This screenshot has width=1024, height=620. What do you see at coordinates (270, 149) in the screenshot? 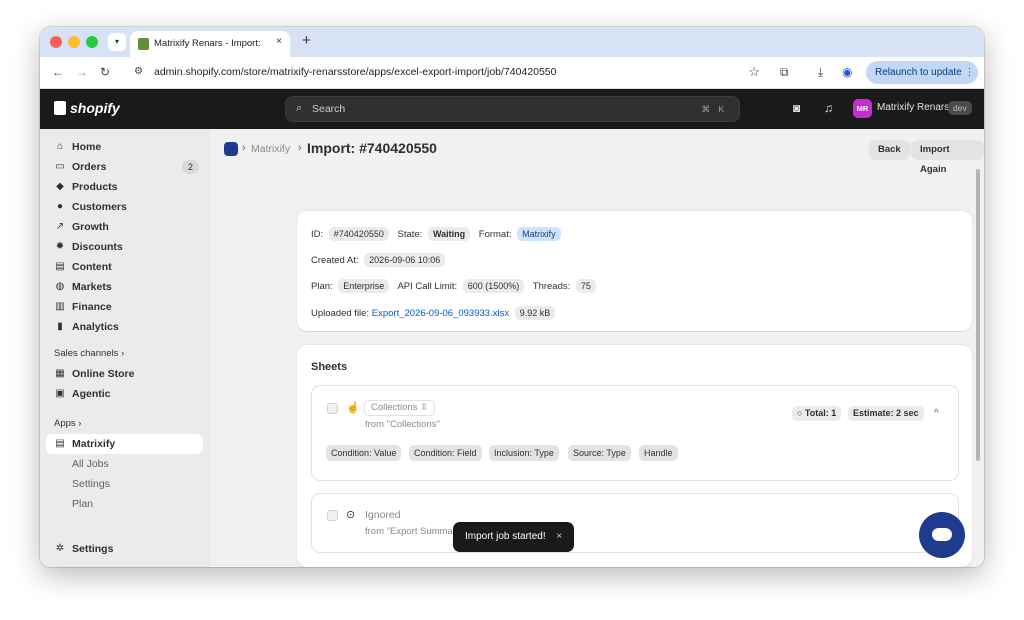
I see `breadcrumb-app: Matrixify` at bounding box center [270, 149].